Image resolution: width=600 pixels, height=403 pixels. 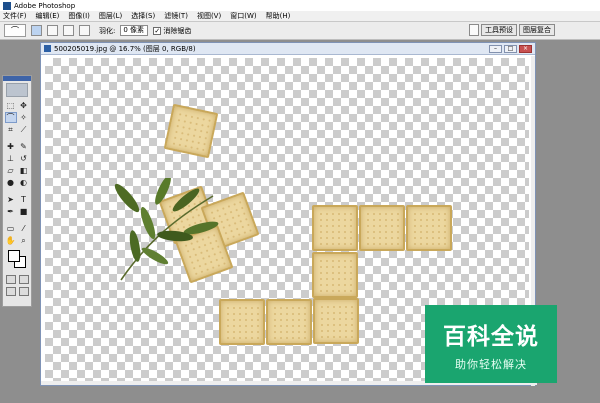 What do you see at coordinates (68, 30) in the screenshot?
I see `subtract-from-selection-button` at bounding box center [68, 30].